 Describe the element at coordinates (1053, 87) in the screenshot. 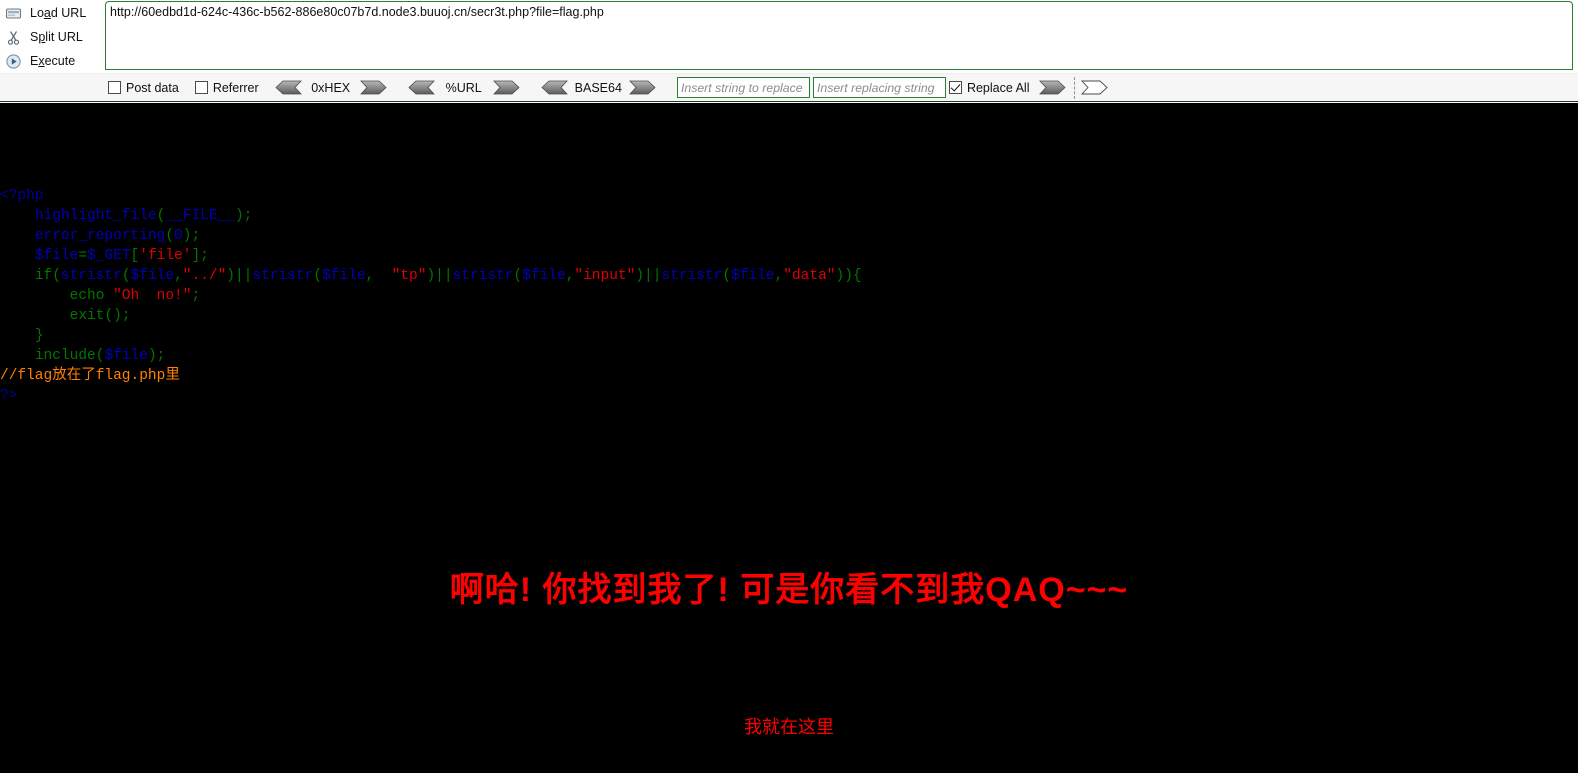

I see `replace-apply-arrow-icon` at that location.